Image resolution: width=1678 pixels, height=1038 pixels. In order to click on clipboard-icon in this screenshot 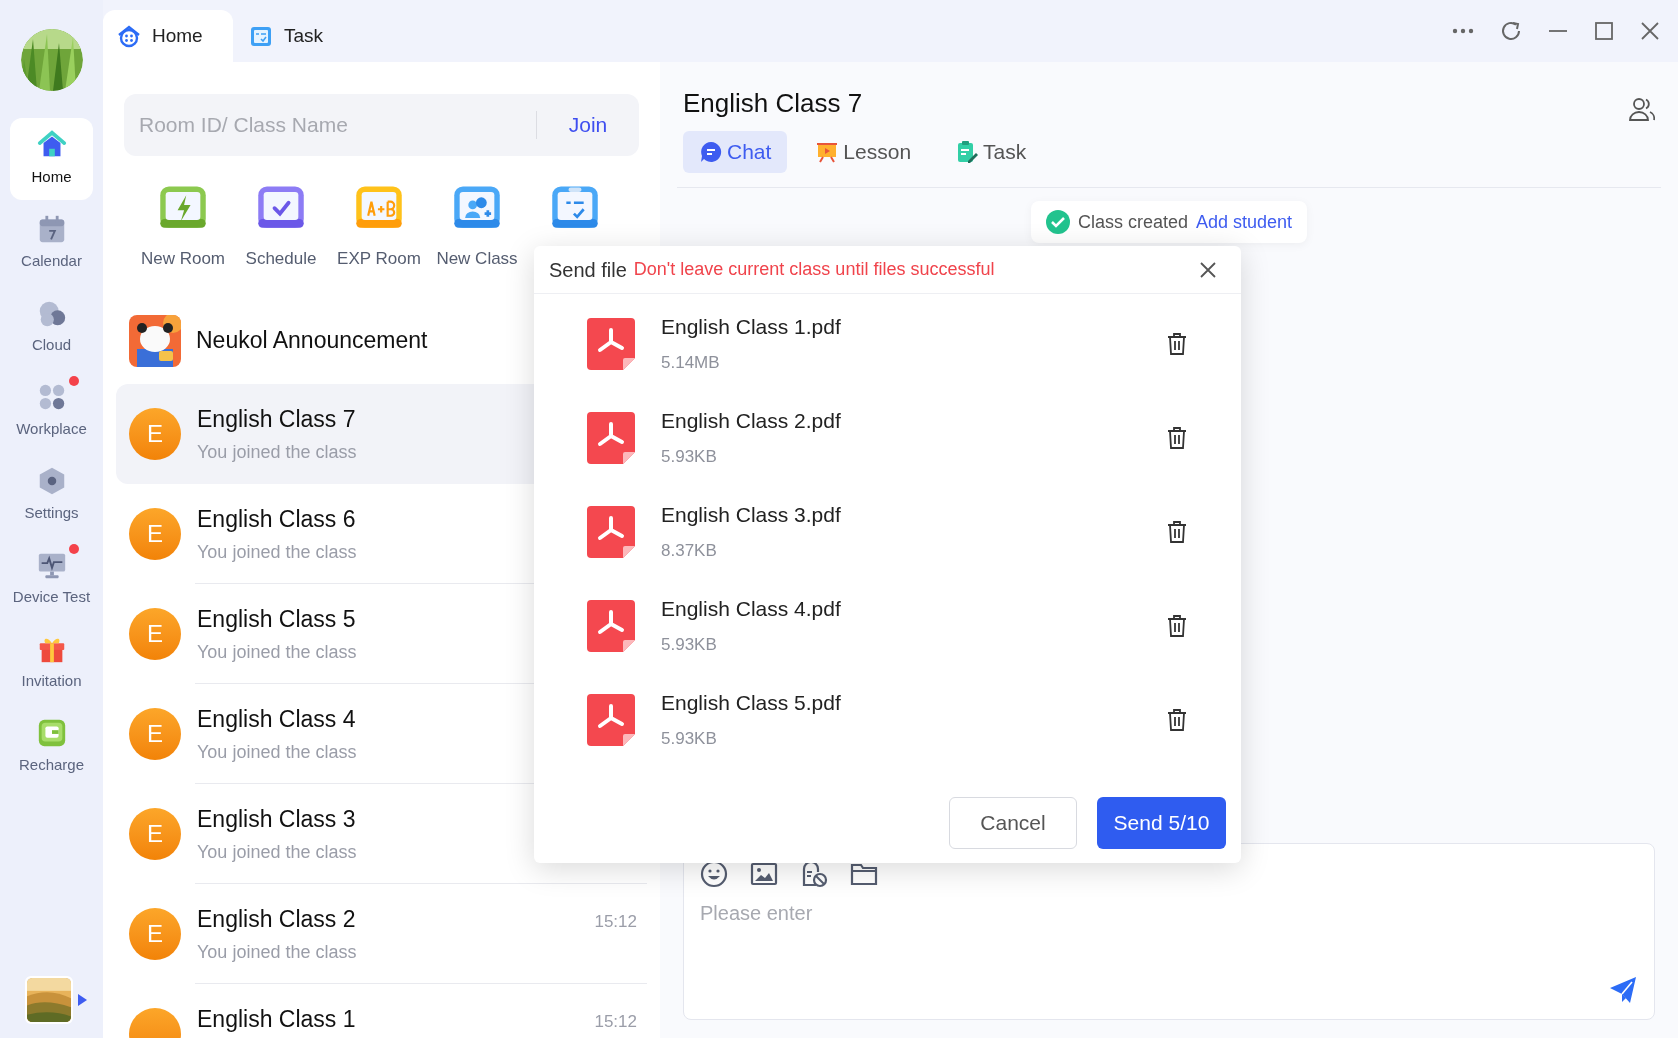, I will do `click(967, 152)`.